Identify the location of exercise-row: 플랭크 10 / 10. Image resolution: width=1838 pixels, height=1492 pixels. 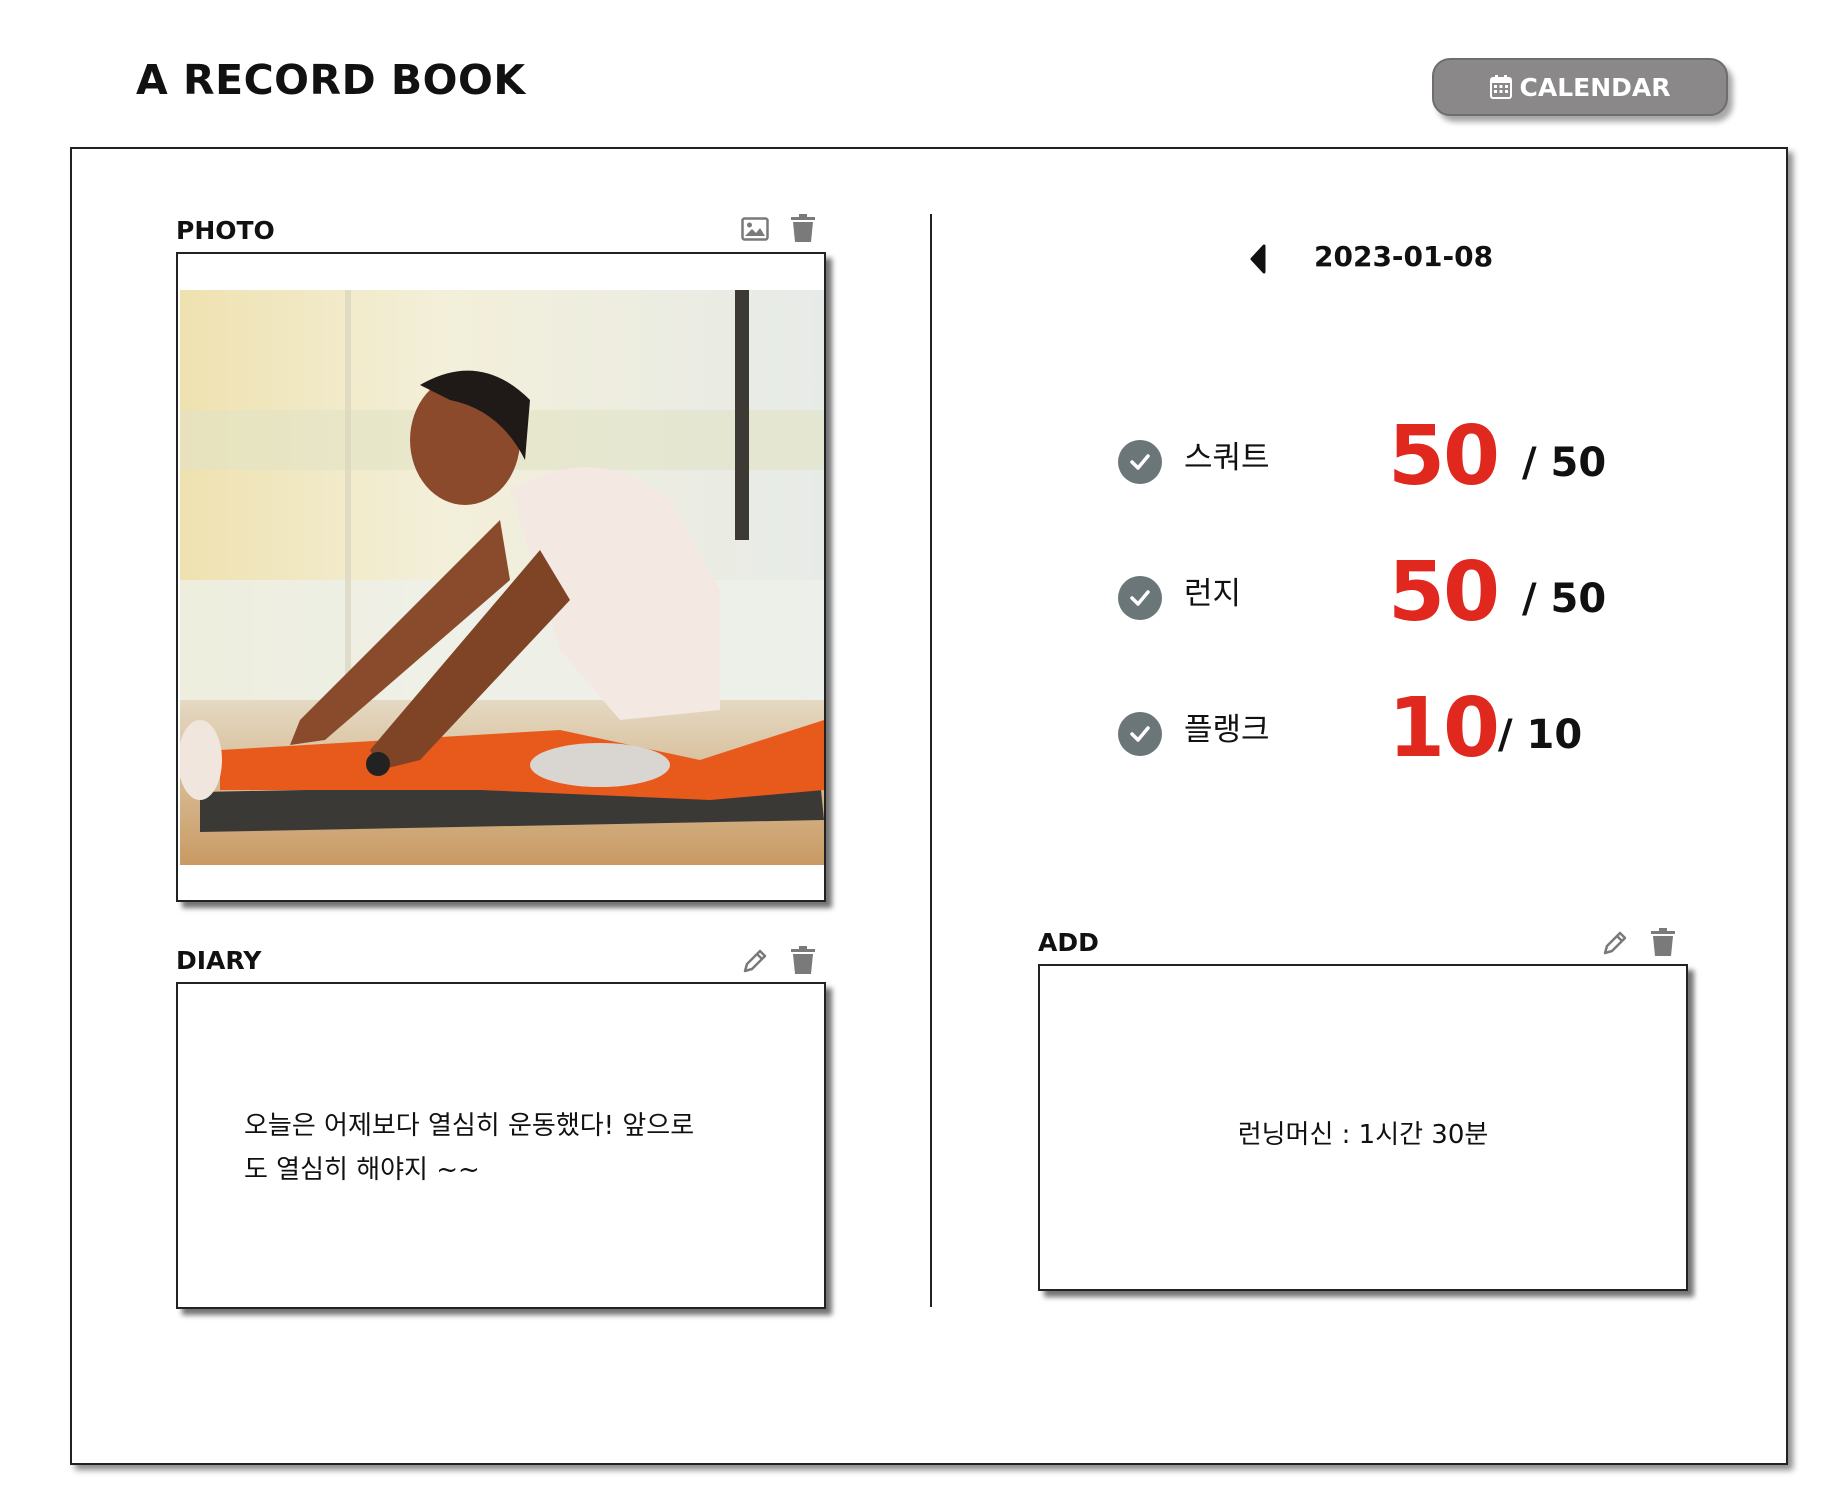
(1398, 732).